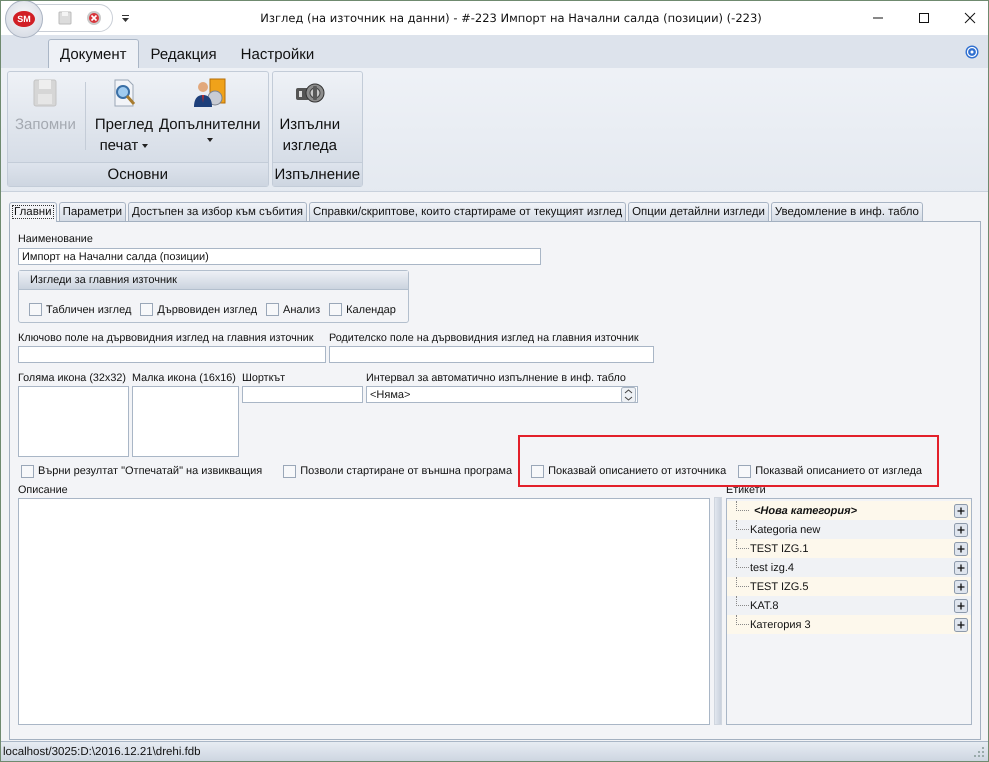  I want to click on group-box-header: Изгледи за главния източник, so click(213, 280).